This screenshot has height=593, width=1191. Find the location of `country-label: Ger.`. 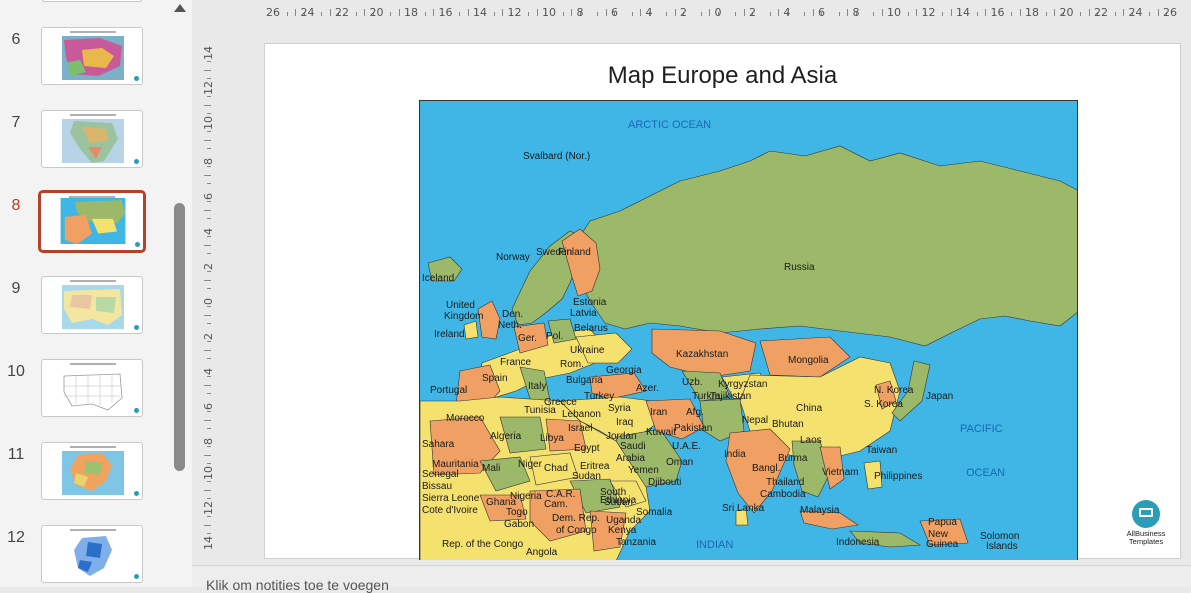

country-label: Ger. is located at coordinates (527, 338).